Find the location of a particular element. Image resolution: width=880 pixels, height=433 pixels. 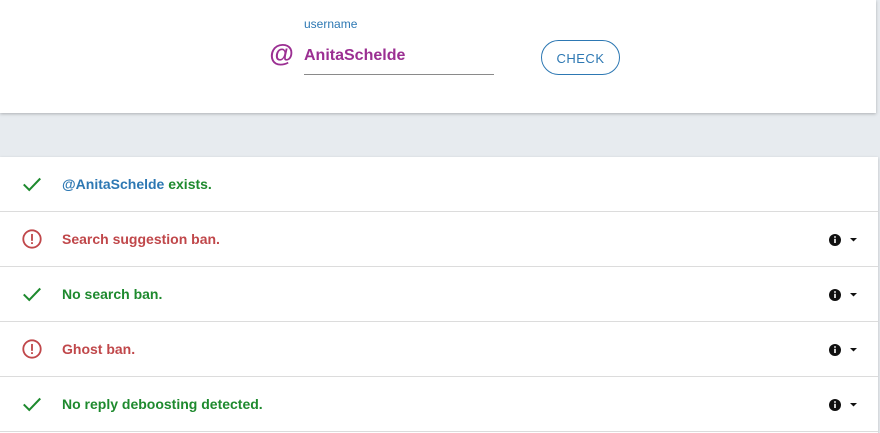

result-text-exists: @AnitaSchelde exists. is located at coordinates (137, 184).